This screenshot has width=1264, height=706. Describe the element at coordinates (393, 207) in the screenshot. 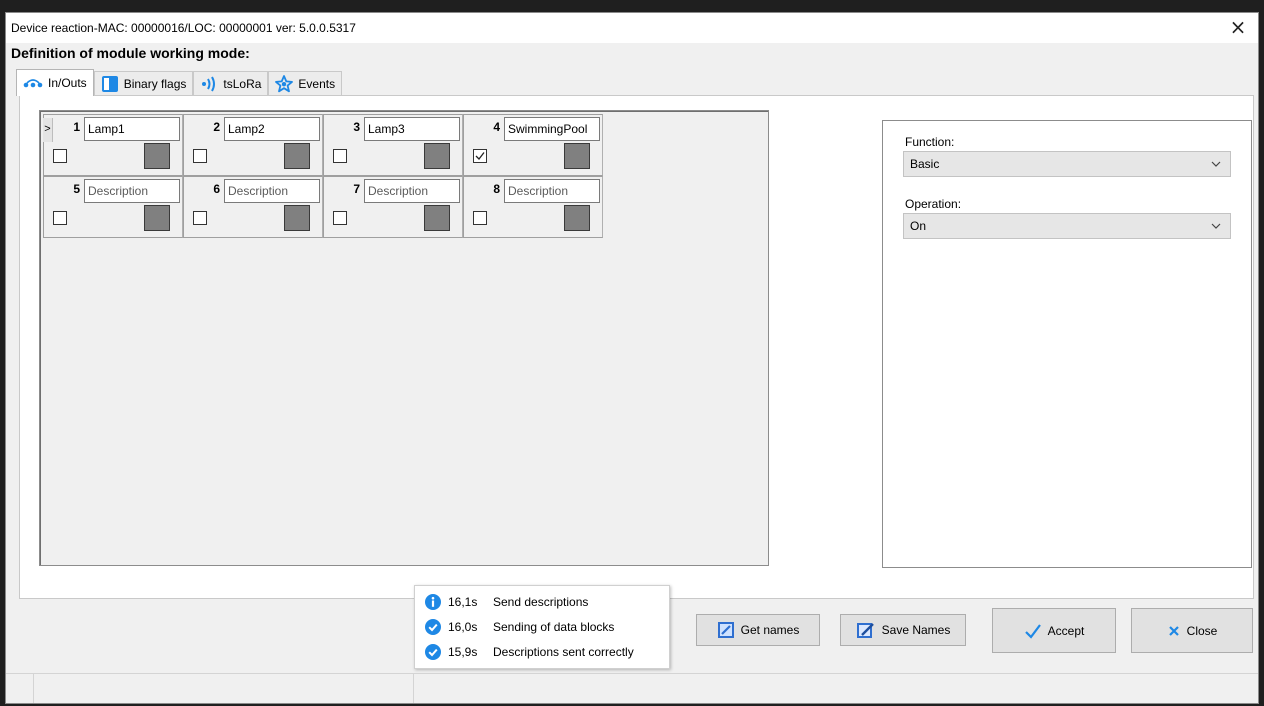

I see `channel-cell-7: 7 Description` at that location.